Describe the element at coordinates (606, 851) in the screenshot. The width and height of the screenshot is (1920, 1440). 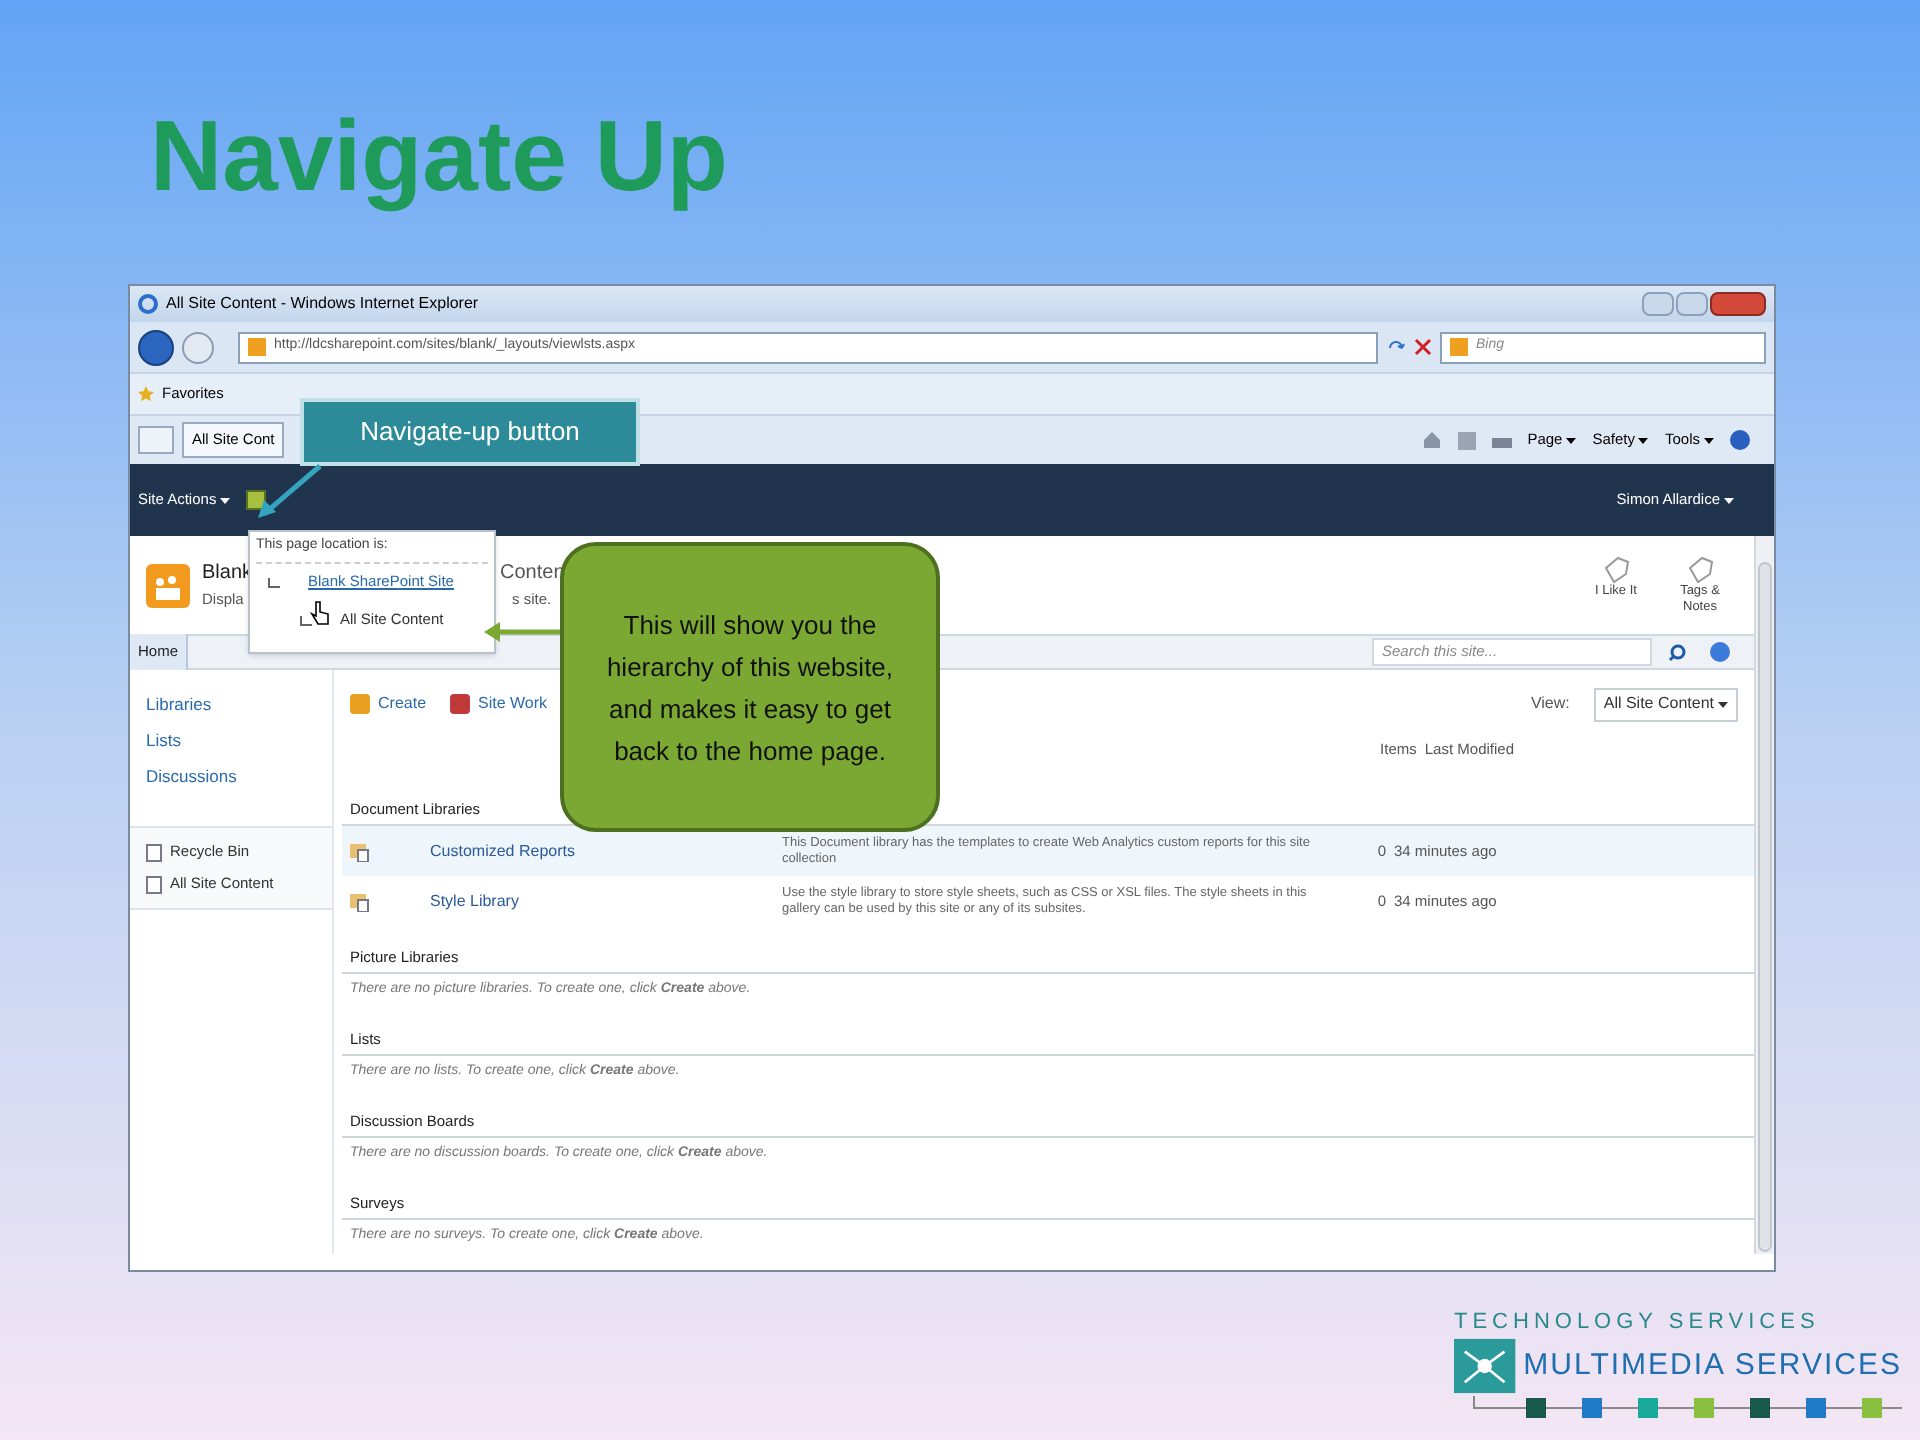
I see `library-link: Customized Reports` at that location.